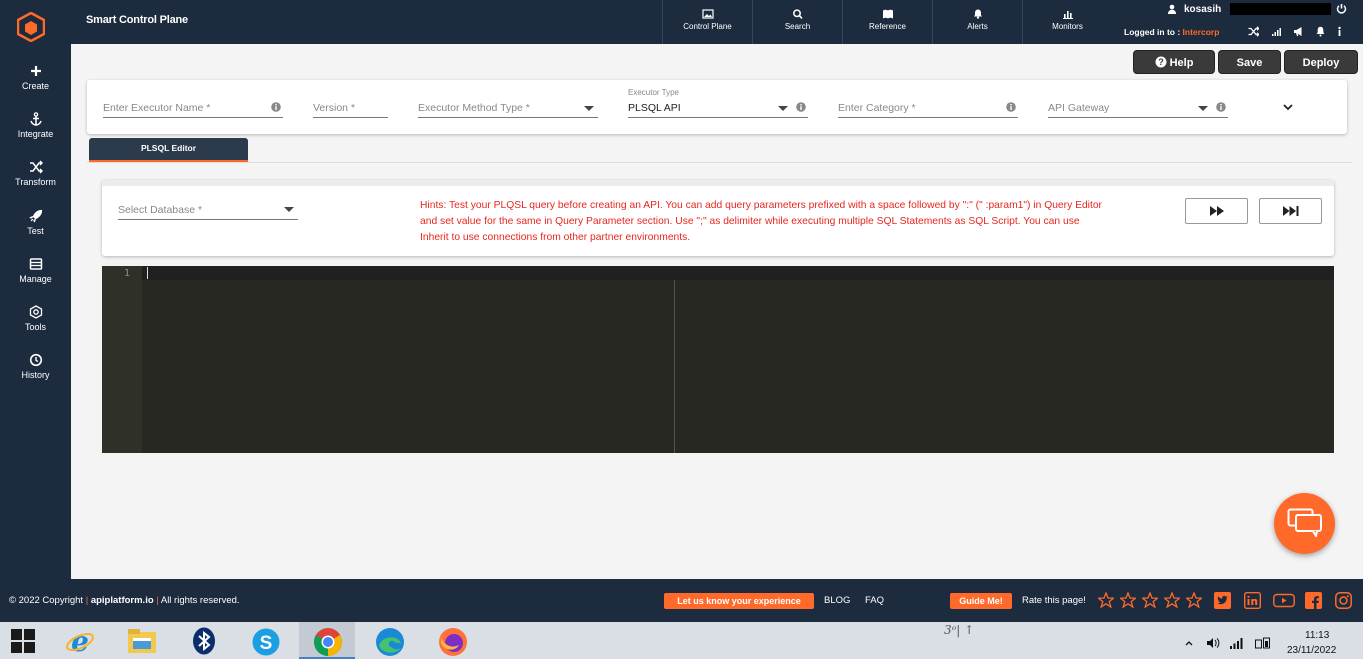  Describe the element at coordinates (1298, 31) in the screenshot. I see `megaphone-icon` at that location.